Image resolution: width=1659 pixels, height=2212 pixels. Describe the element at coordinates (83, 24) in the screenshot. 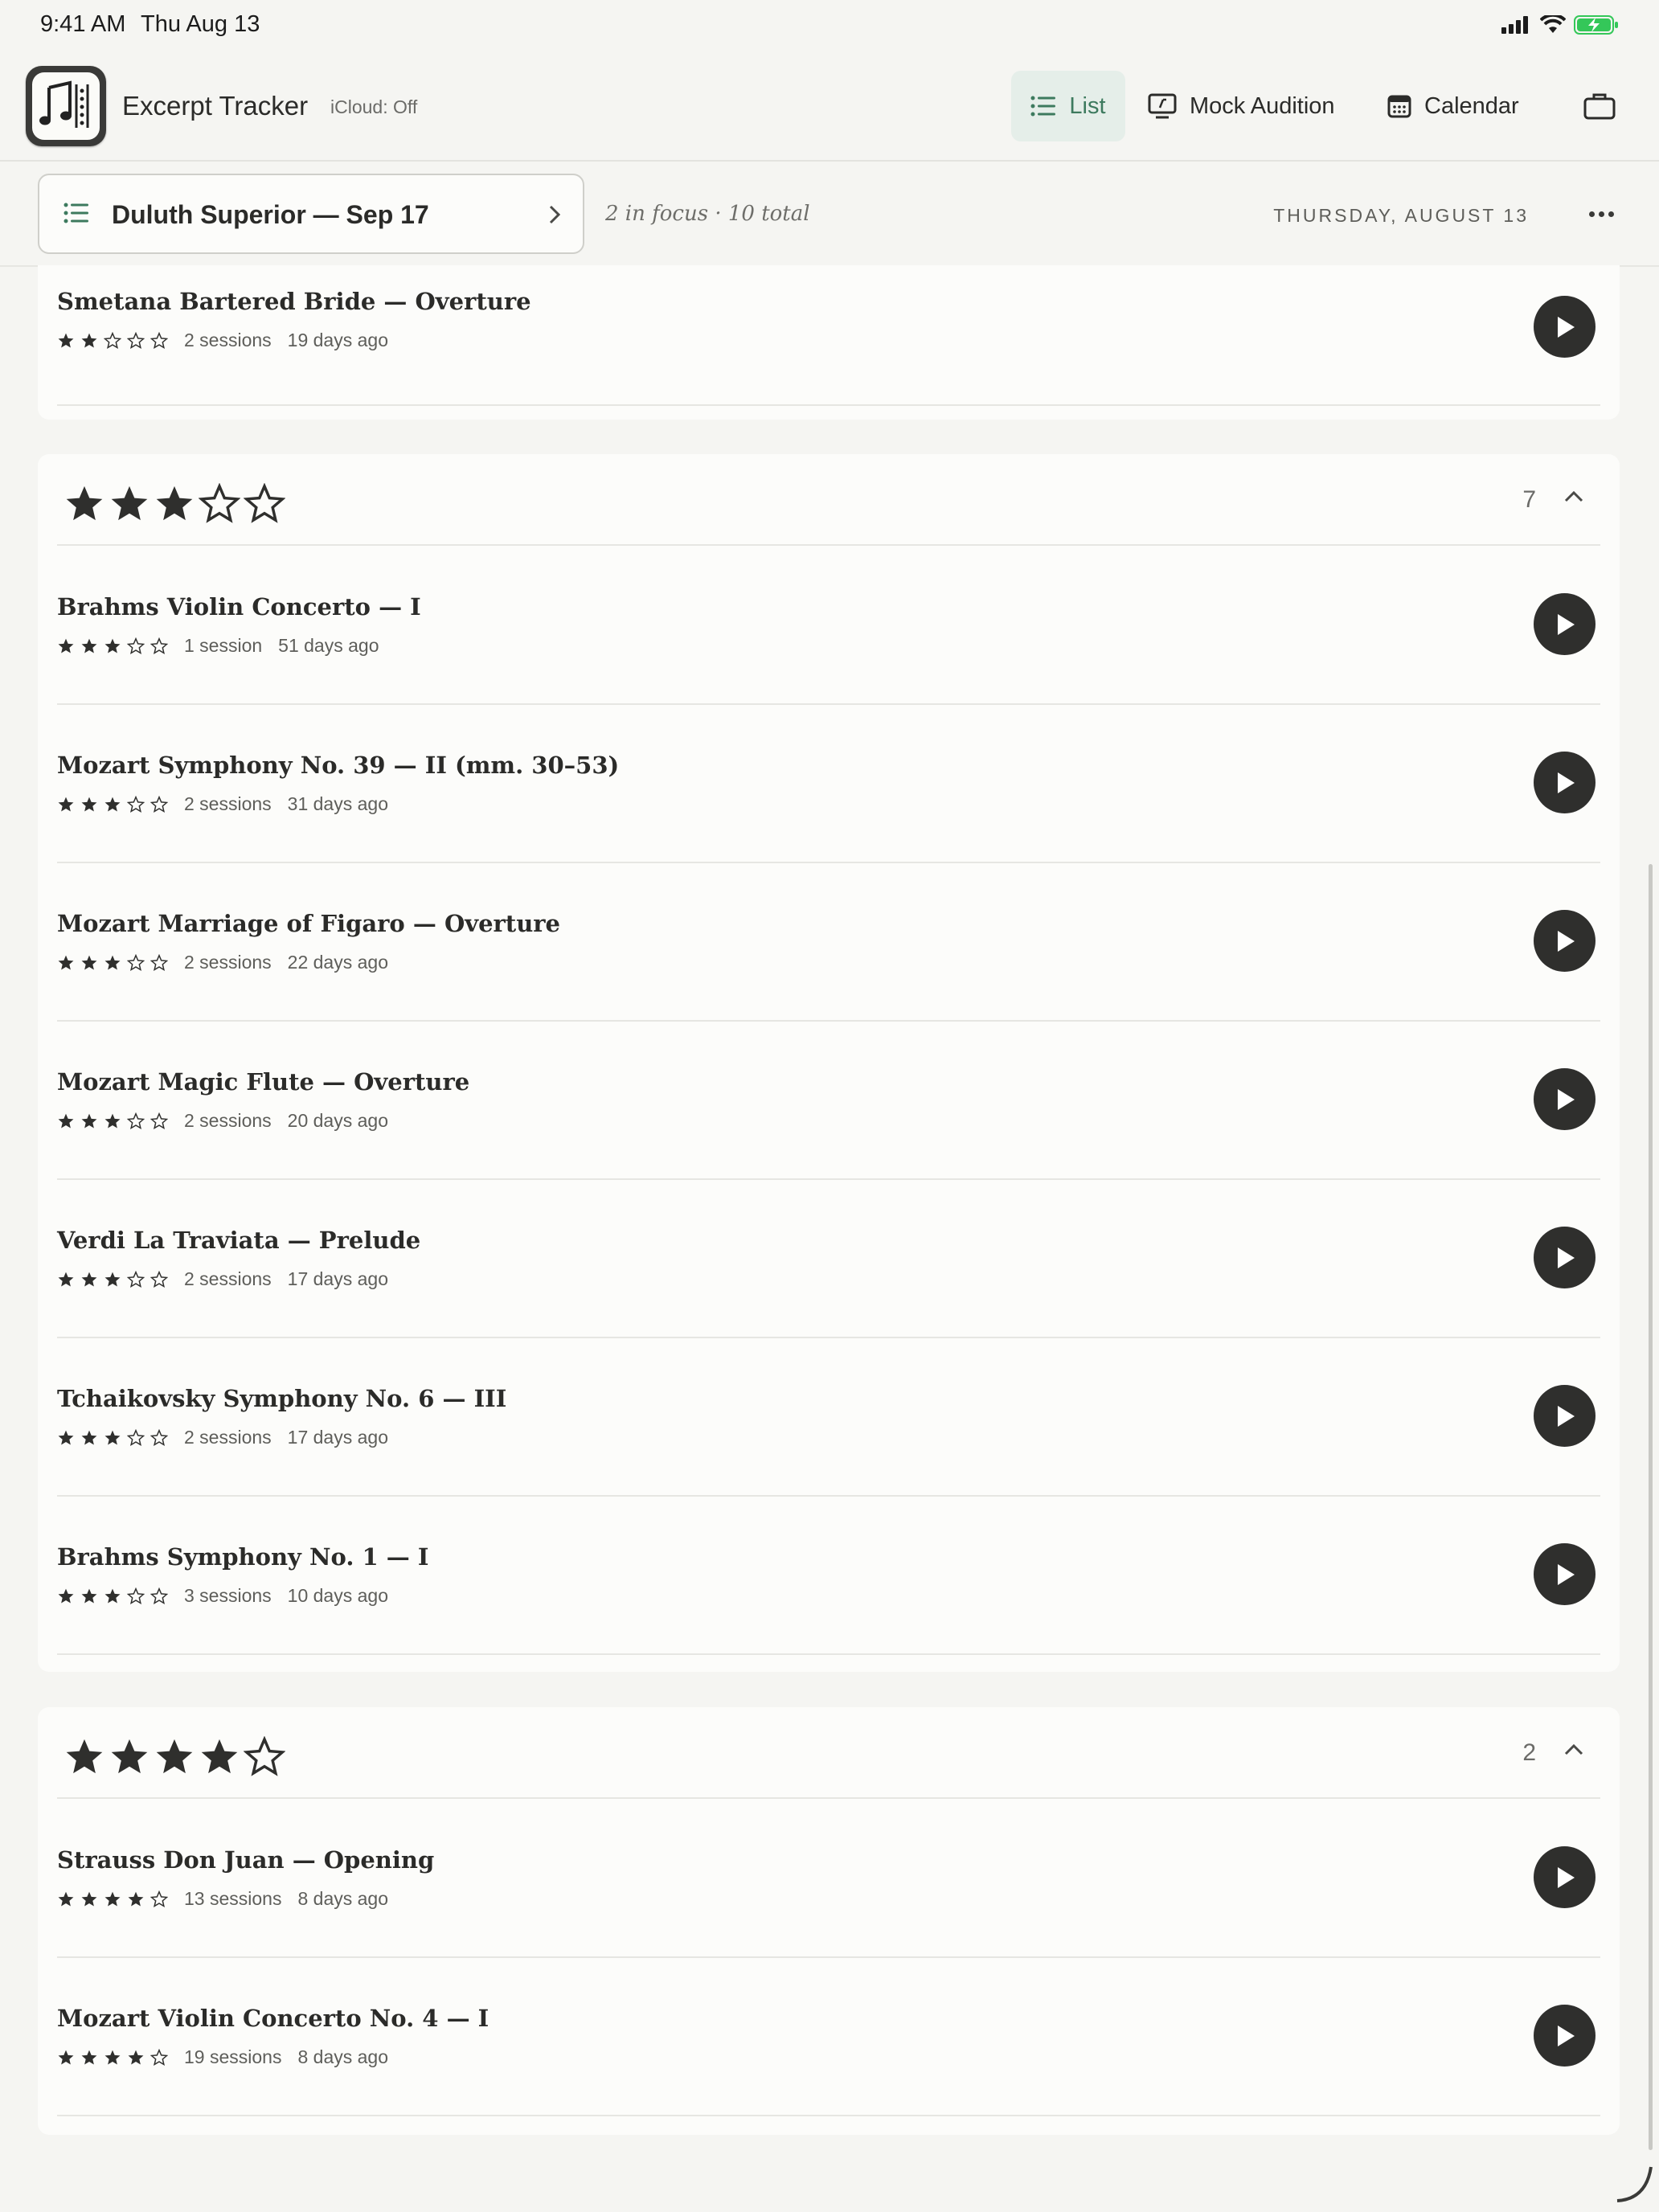

I see `status-time: 9:41 AM` at that location.